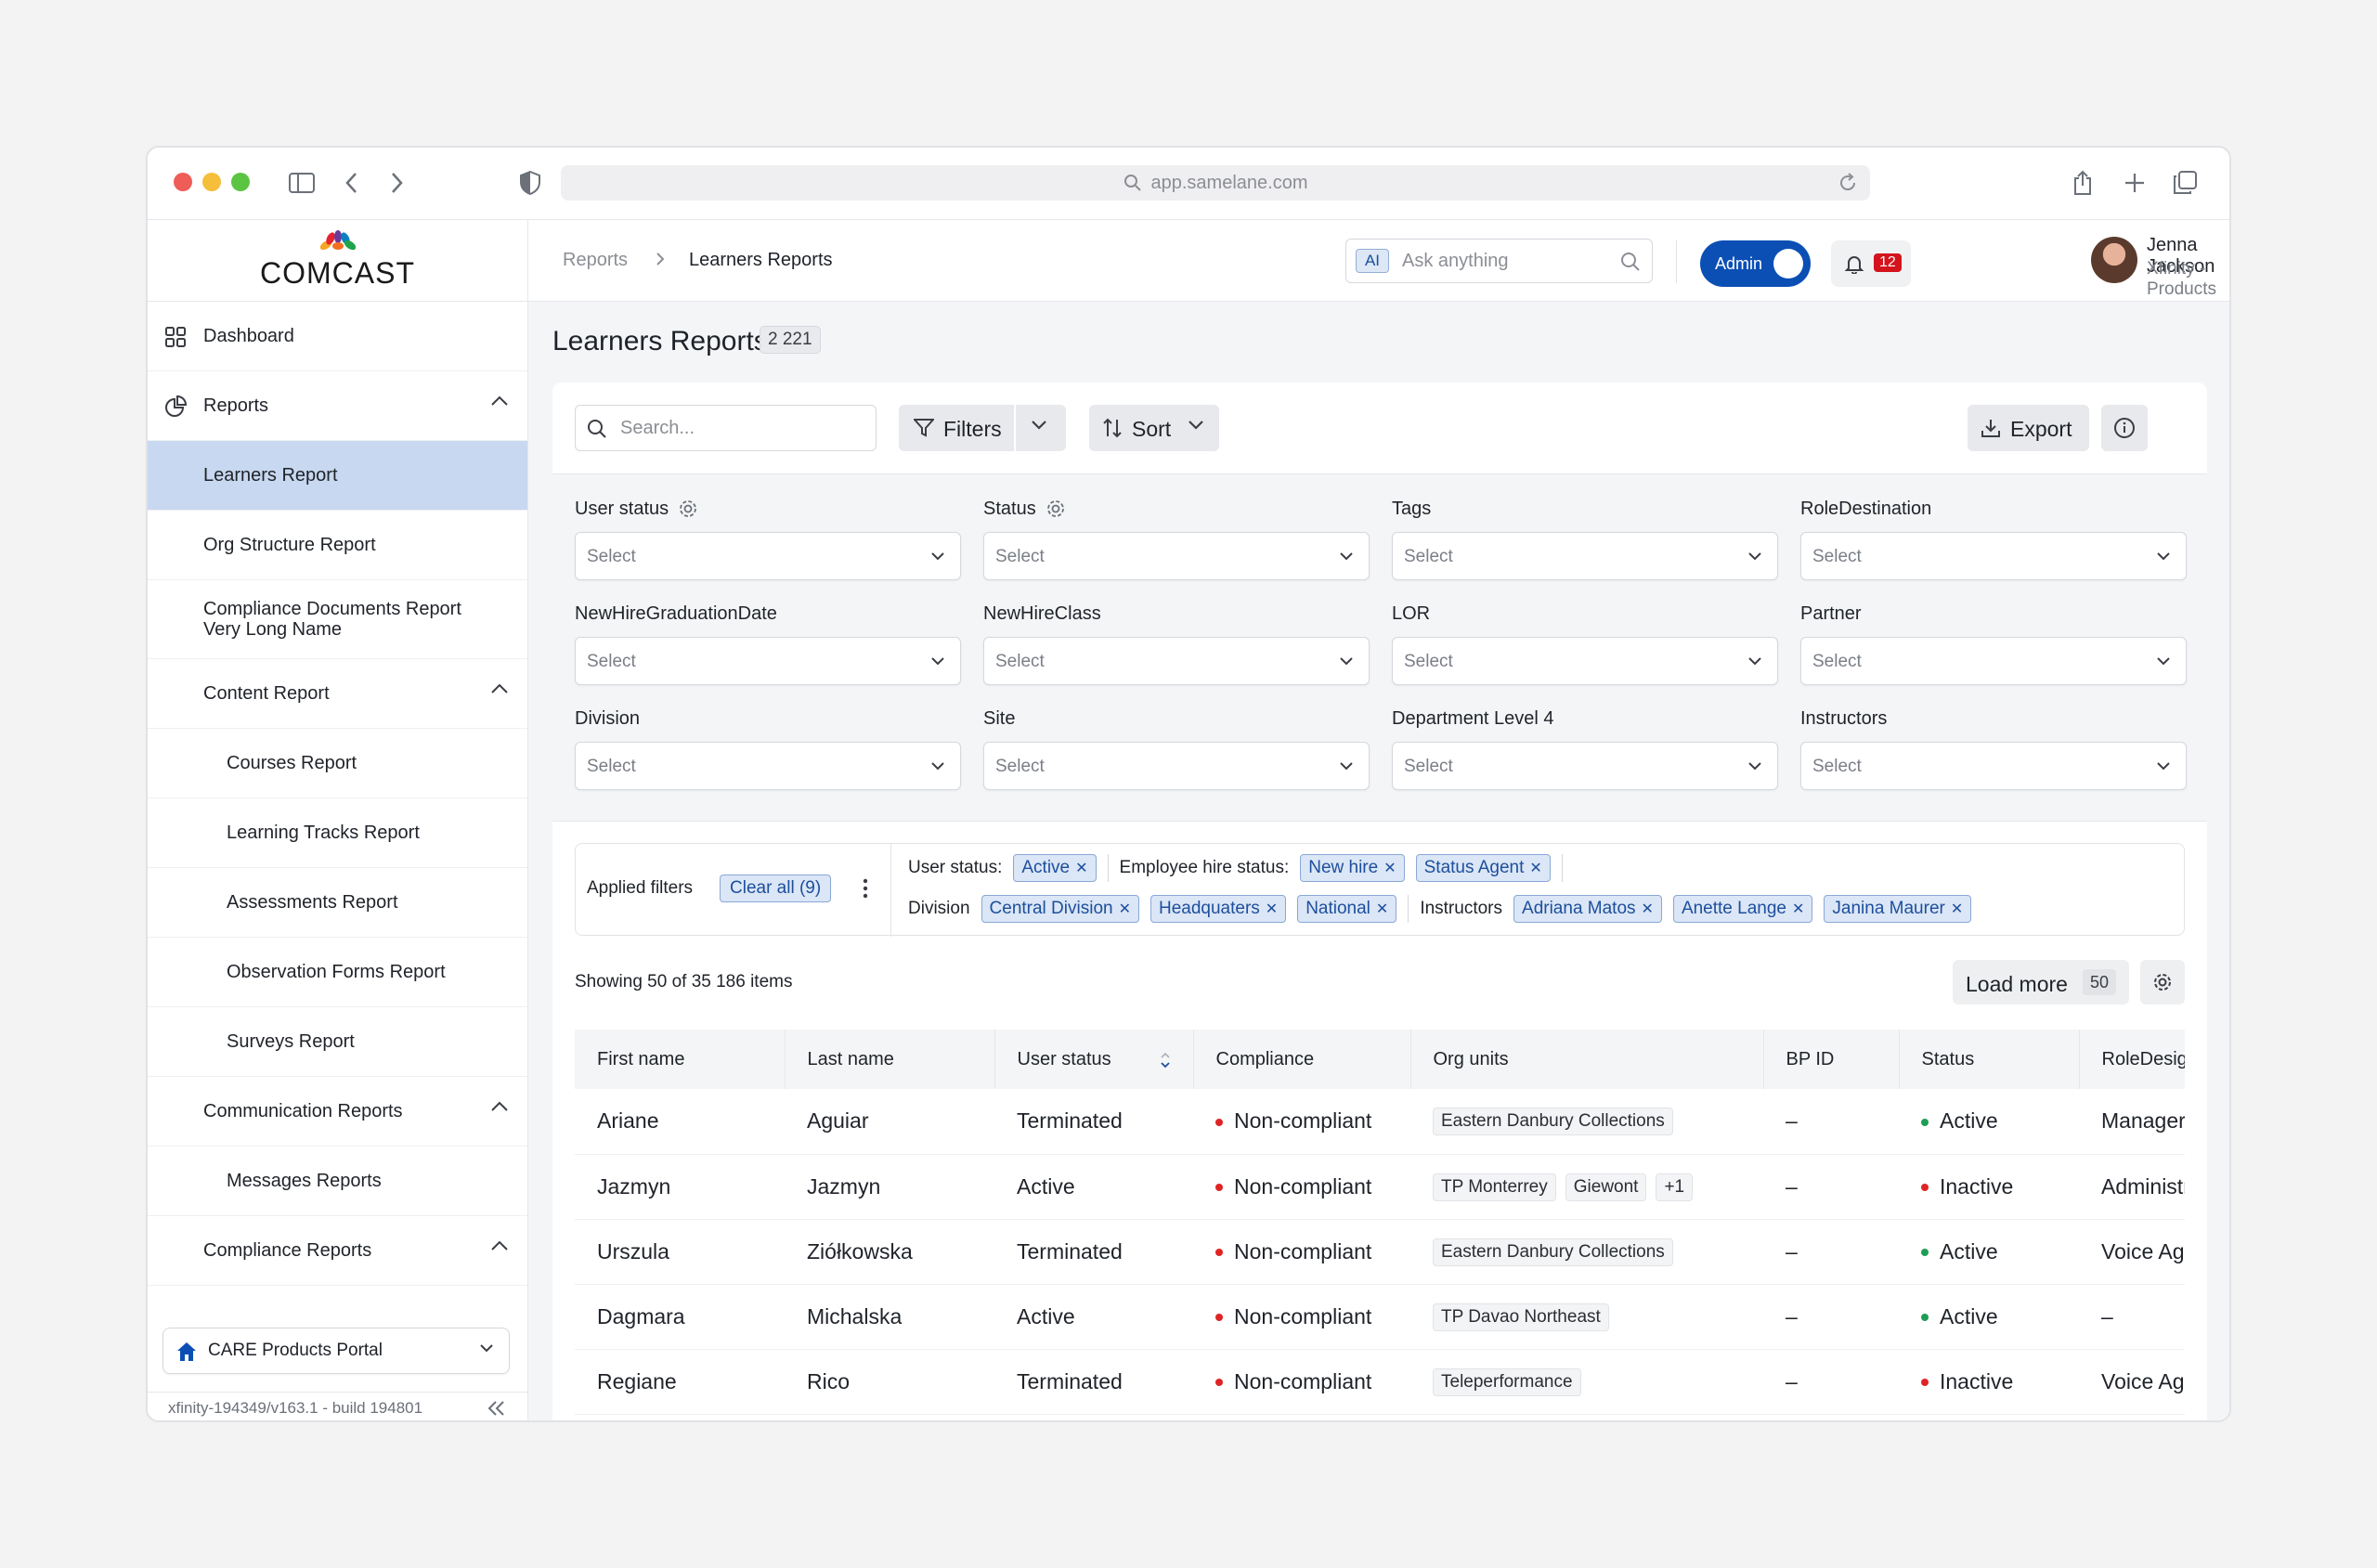 This screenshot has width=2377, height=1568. I want to click on maximize-window-button, so click(240, 182).